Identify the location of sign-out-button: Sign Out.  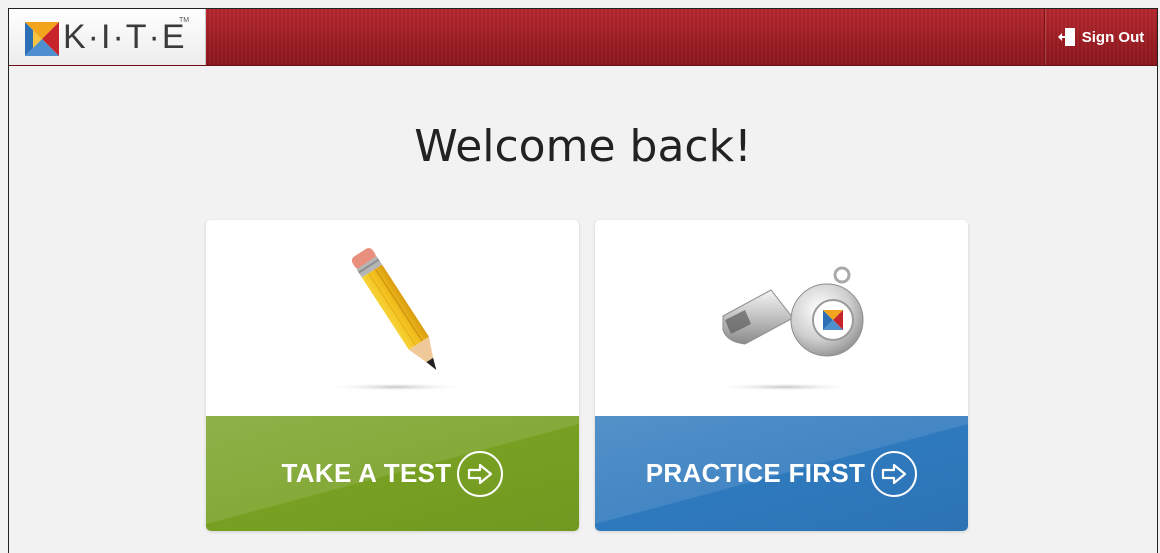
(1100, 37).